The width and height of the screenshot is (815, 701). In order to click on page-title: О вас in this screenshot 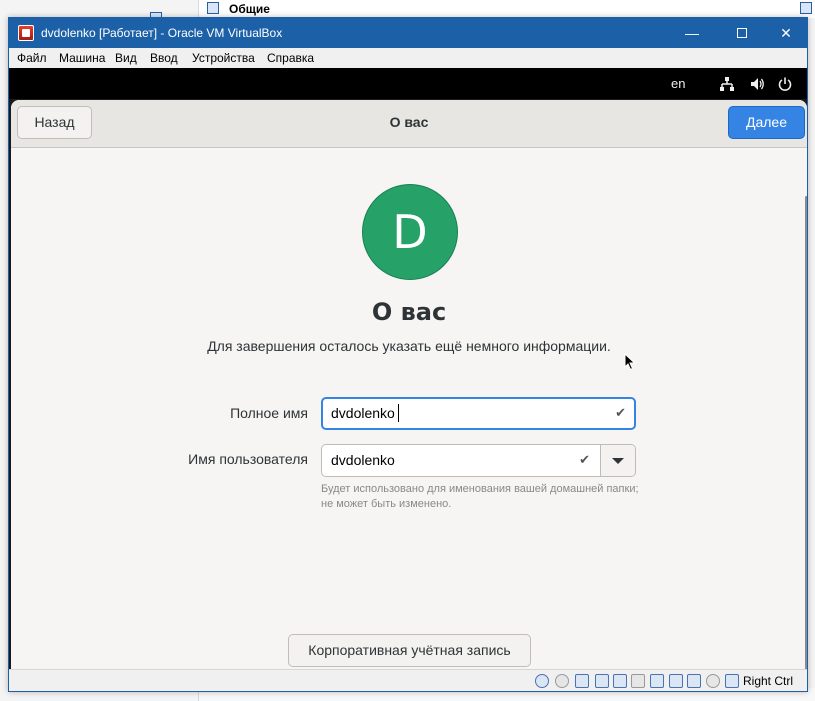, I will do `click(409, 312)`.